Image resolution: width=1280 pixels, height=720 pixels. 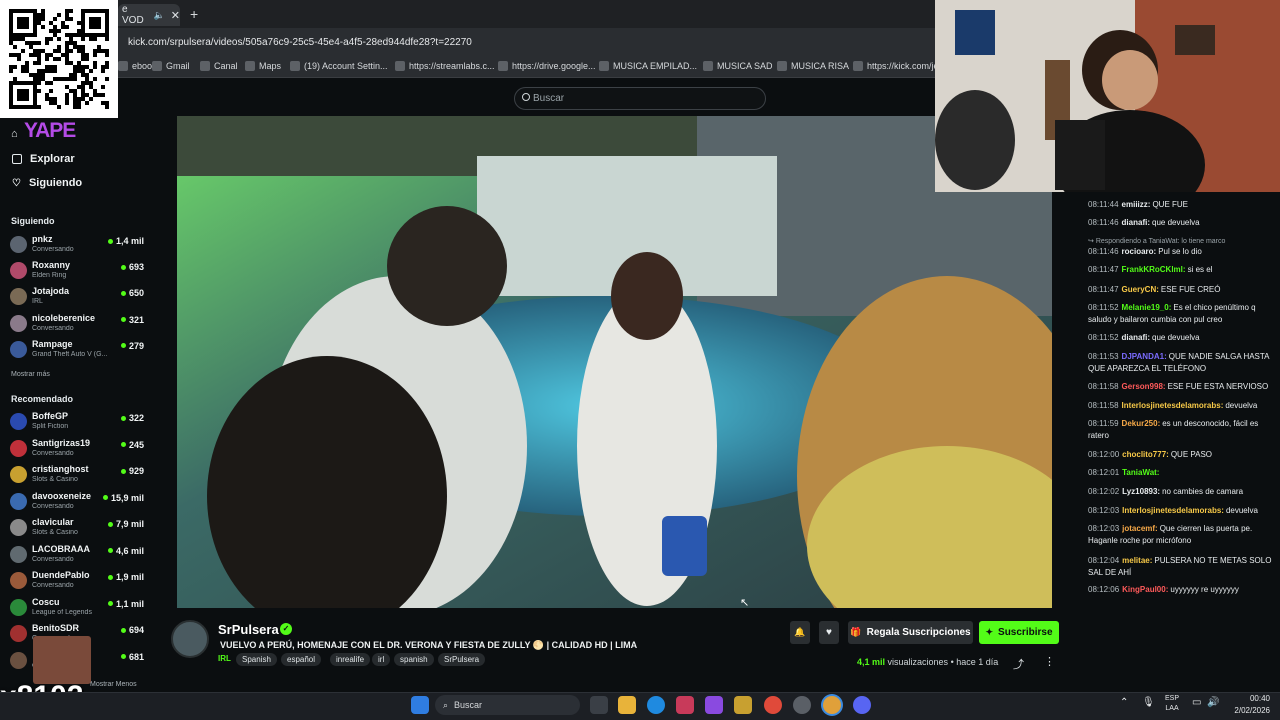 I want to click on home-icon: ⌂, so click(x=14, y=134).